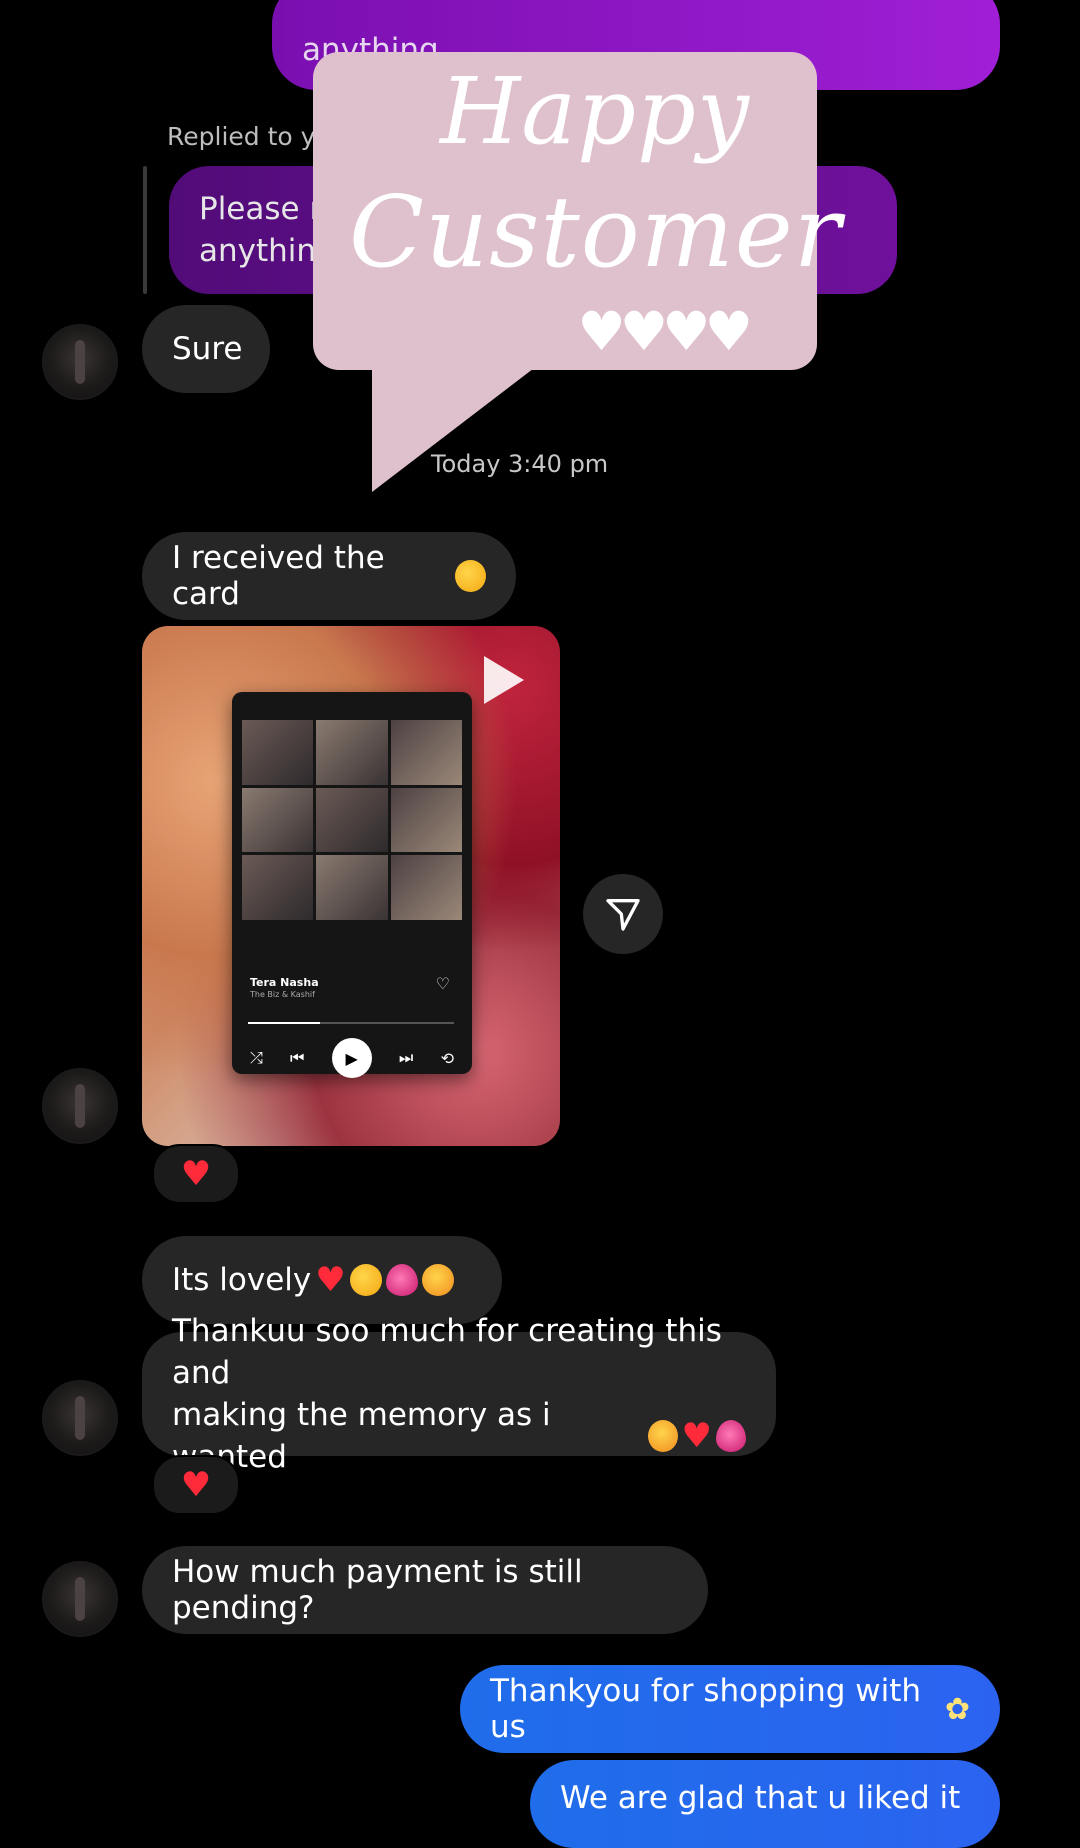 This screenshot has height=1848, width=1080. What do you see at coordinates (595, 111) in the screenshot?
I see `sticker-line-happy: Happy` at bounding box center [595, 111].